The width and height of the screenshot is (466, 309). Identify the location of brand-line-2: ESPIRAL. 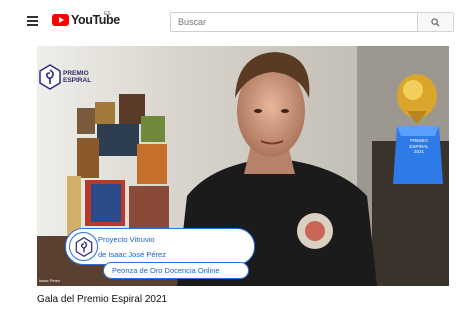
(77, 80).